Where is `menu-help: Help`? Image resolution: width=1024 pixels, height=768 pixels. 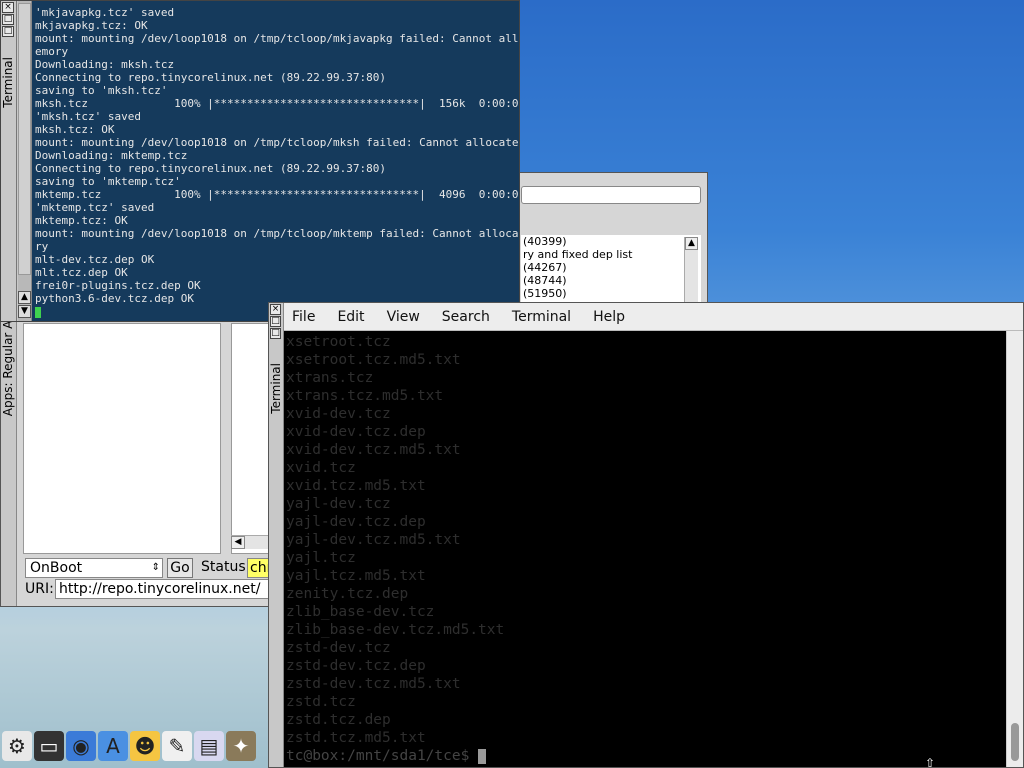 menu-help: Help is located at coordinates (609, 317).